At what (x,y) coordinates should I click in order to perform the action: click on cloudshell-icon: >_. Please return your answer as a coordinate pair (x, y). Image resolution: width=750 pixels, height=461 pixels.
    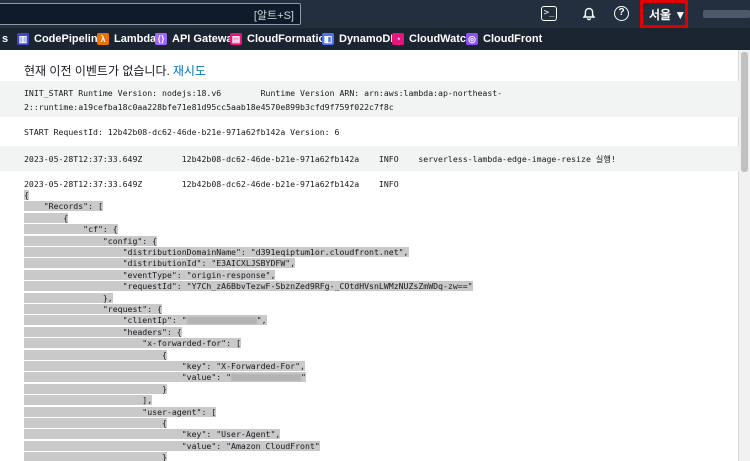
    Looking at the image, I should click on (549, 13).